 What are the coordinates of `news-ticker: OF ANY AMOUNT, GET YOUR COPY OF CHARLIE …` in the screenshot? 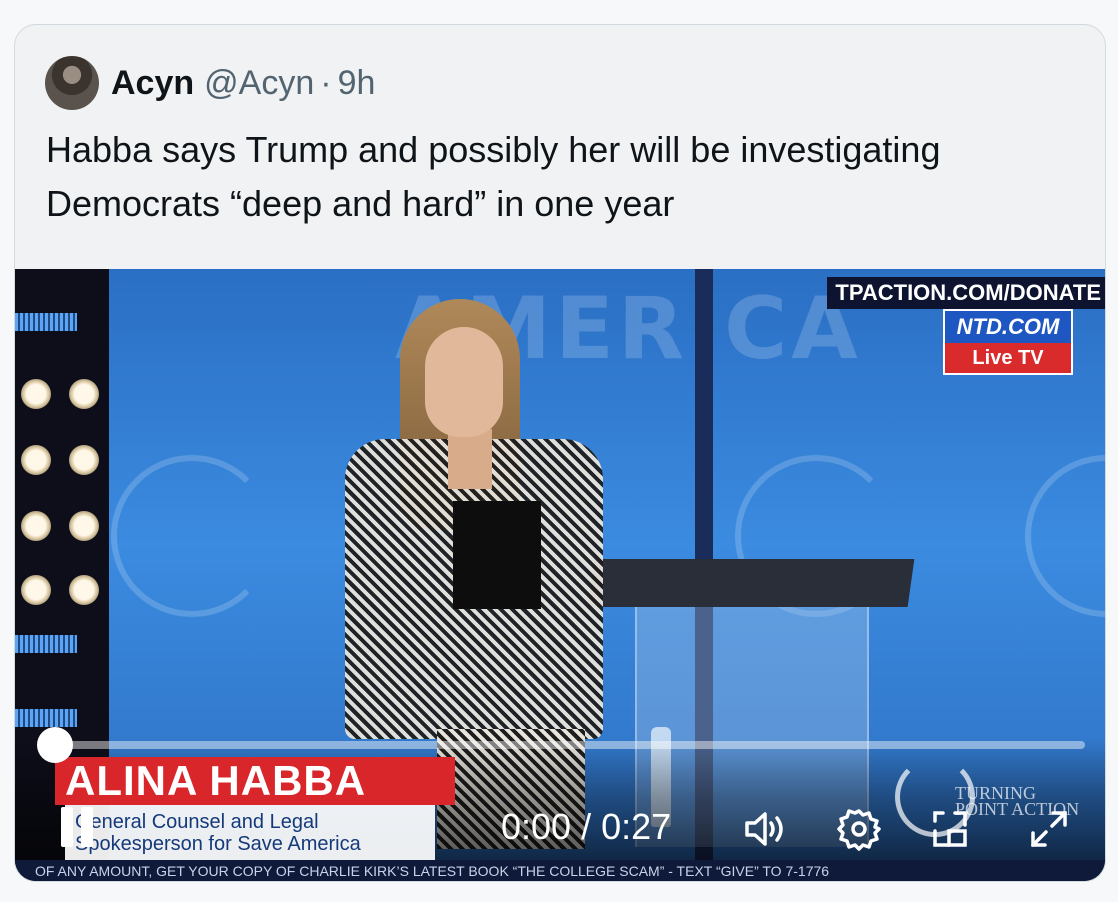 It's located at (560, 870).